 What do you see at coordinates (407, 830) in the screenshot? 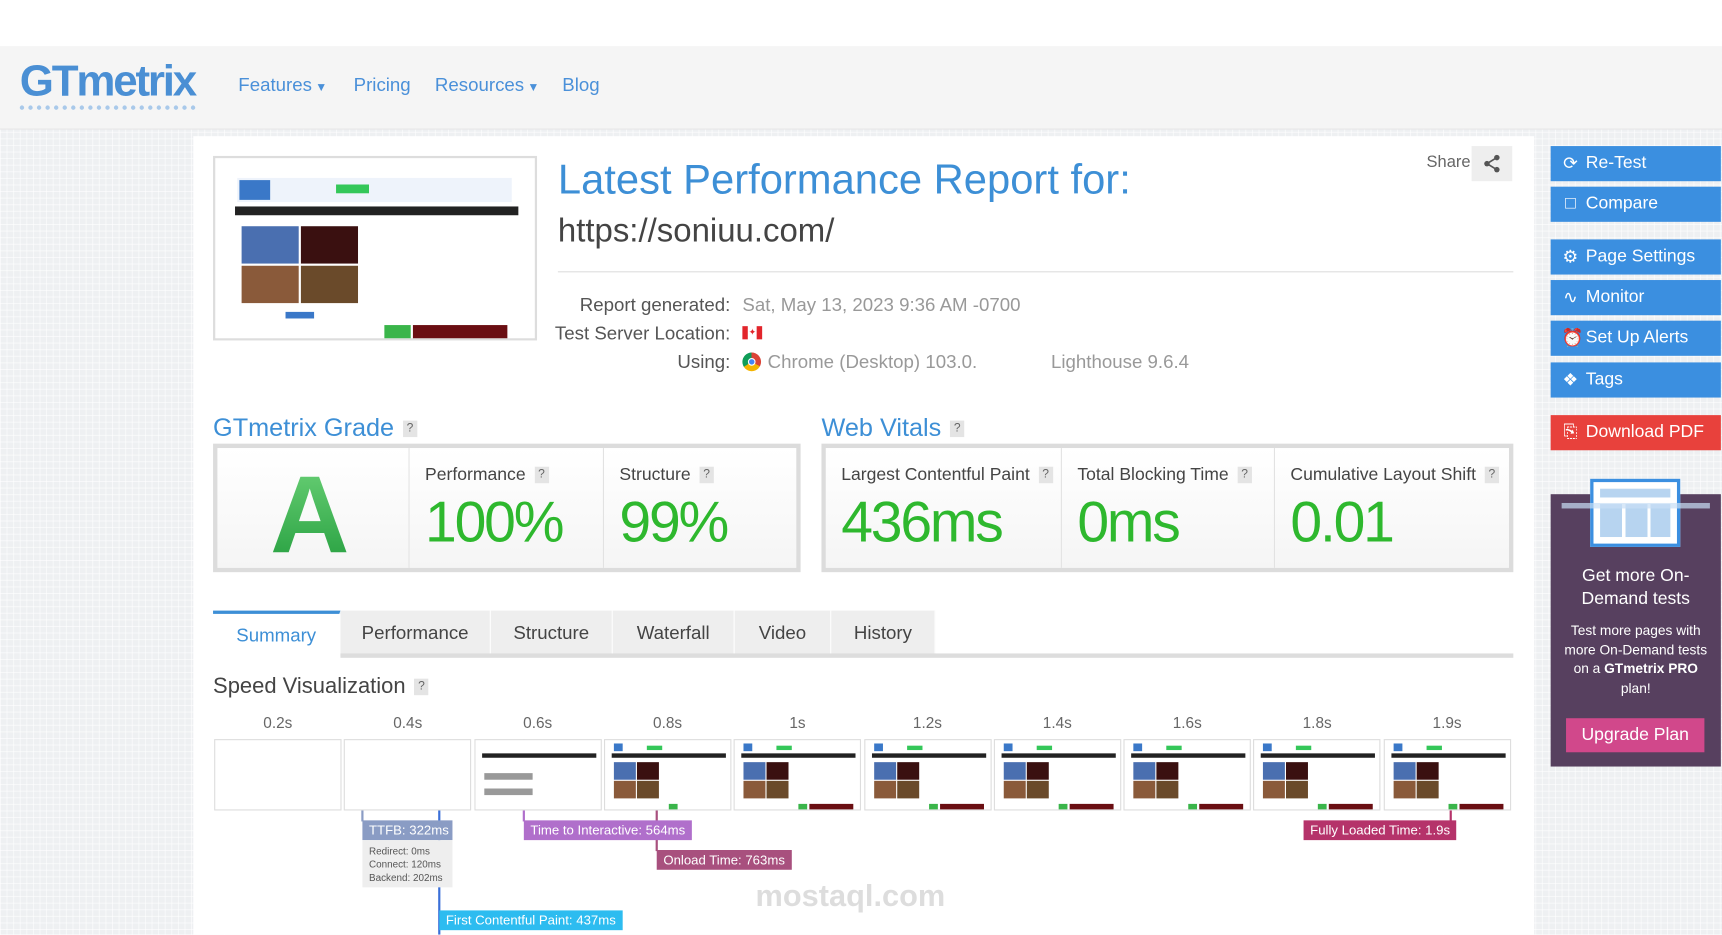
I see `ttfb-label: TTFB: 322ms` at bounding box center [407, 830].